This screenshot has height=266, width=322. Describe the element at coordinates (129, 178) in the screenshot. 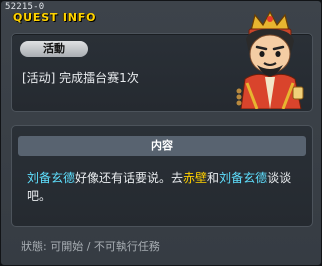

I see `desc-text: 好像还有话要说。去` at that location.